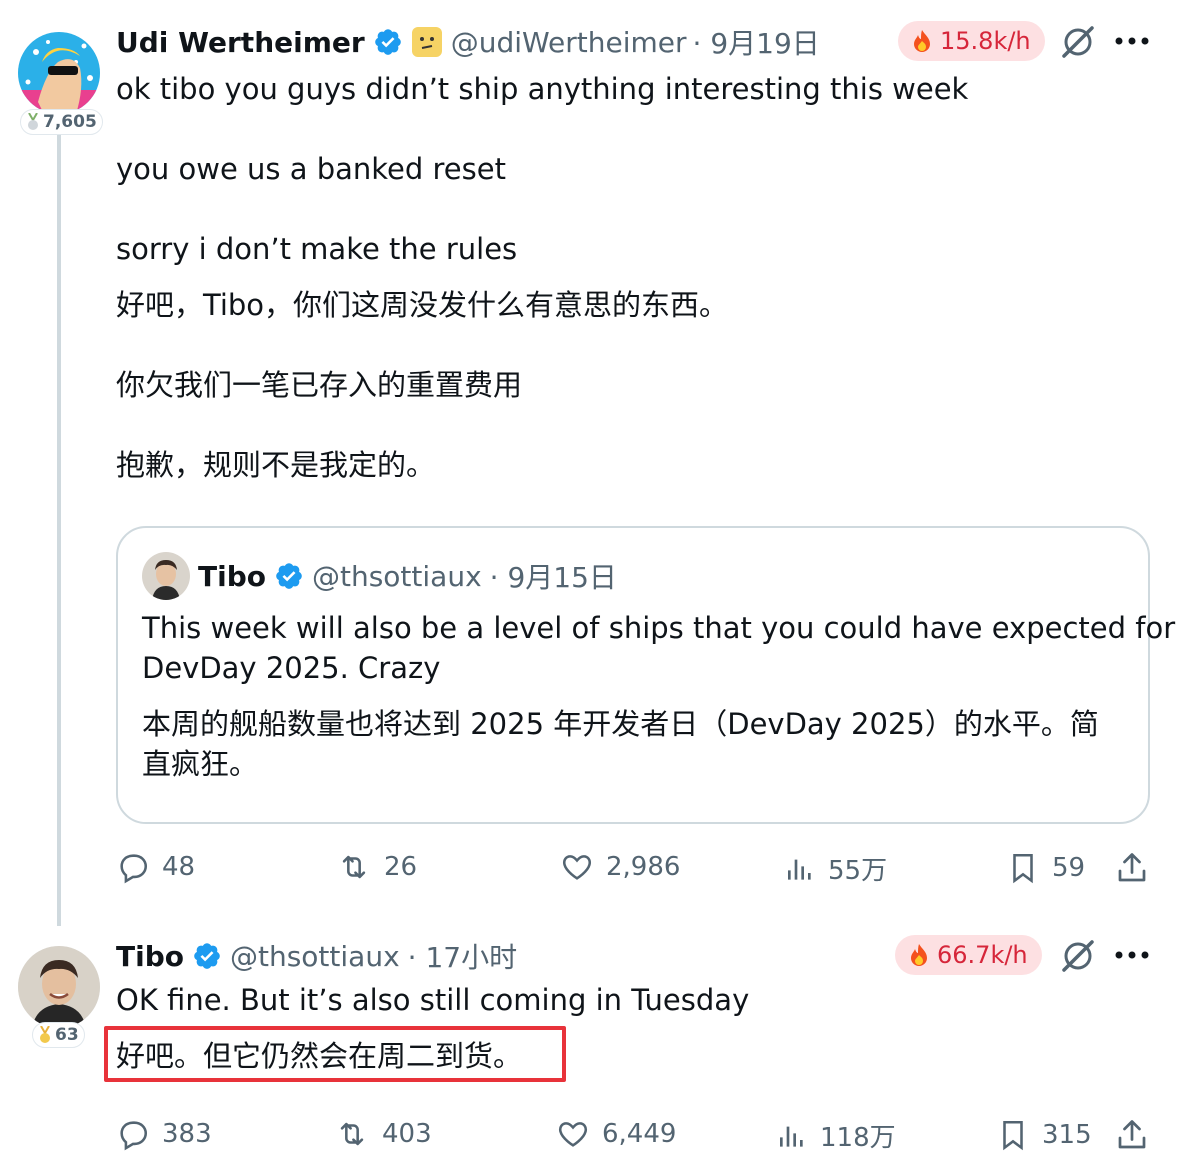  I want to click on bookmark-count: 315, so click(1067, 1135).